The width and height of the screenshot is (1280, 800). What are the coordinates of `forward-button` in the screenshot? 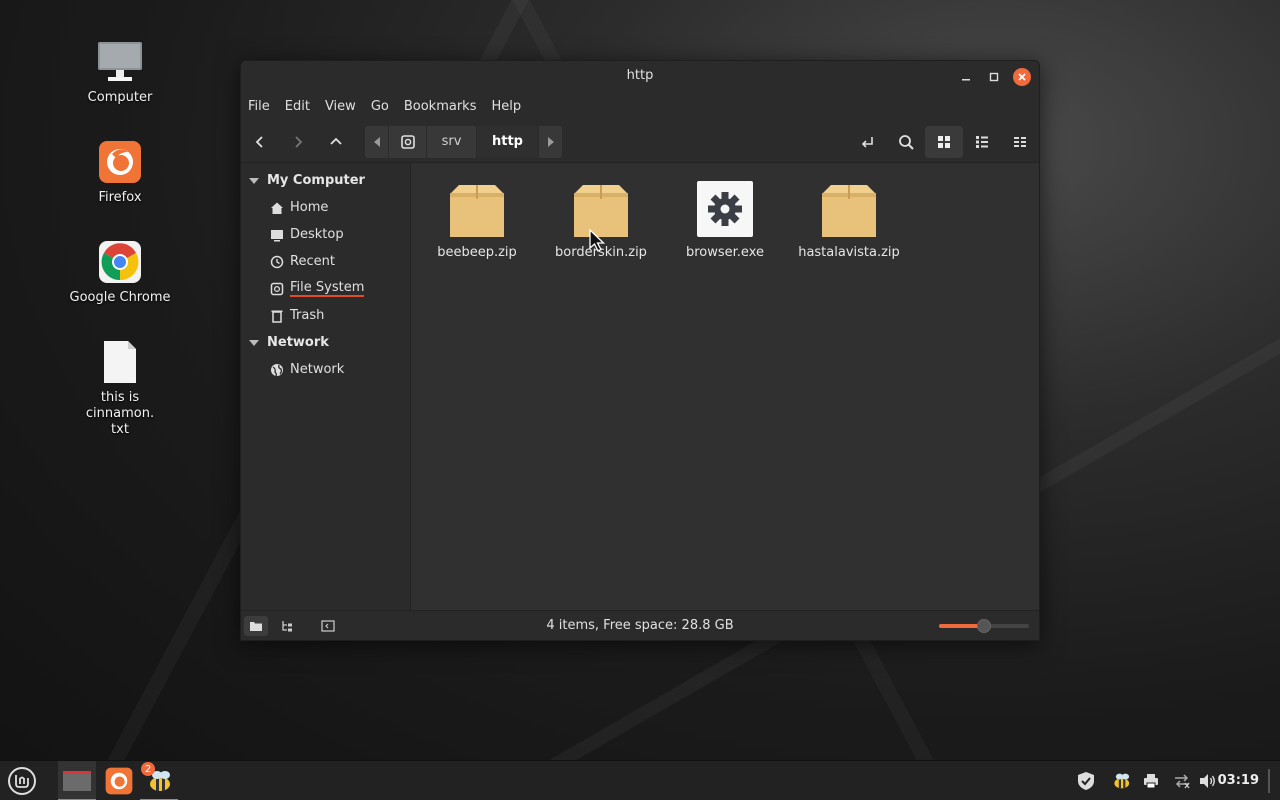 It's located at (298, 142).